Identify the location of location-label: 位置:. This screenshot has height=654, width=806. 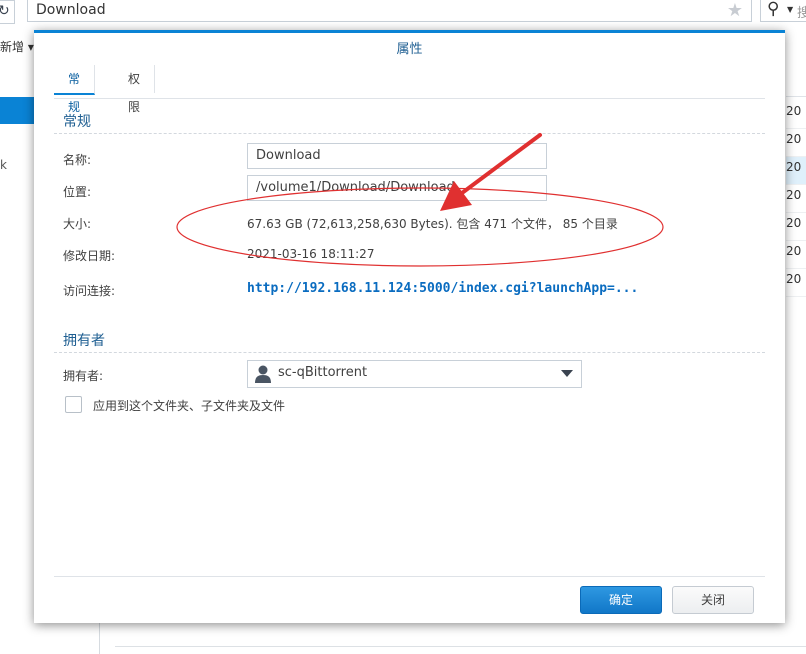
(77, 192).